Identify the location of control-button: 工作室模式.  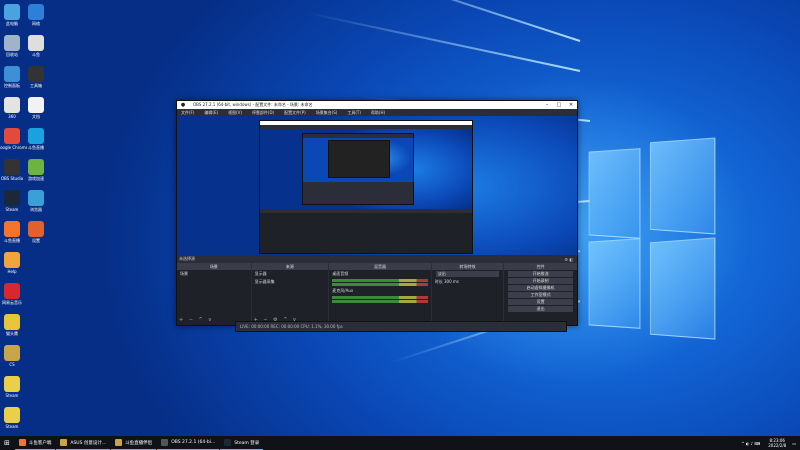
(540, 295).